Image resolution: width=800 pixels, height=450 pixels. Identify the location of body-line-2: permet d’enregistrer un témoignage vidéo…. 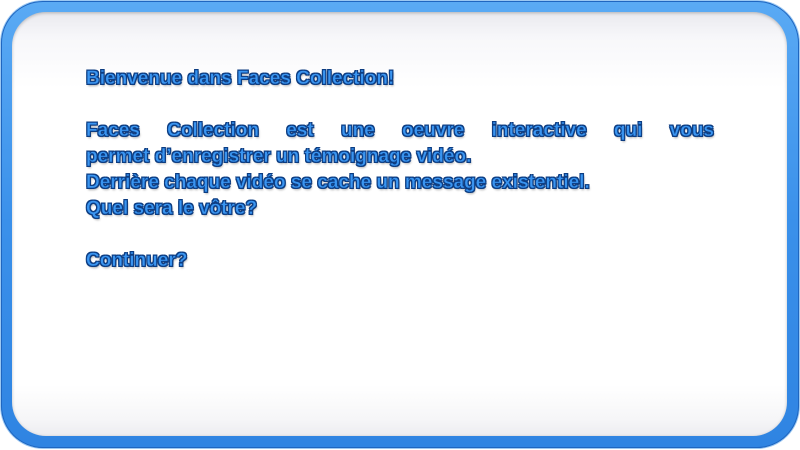
(279, 156).